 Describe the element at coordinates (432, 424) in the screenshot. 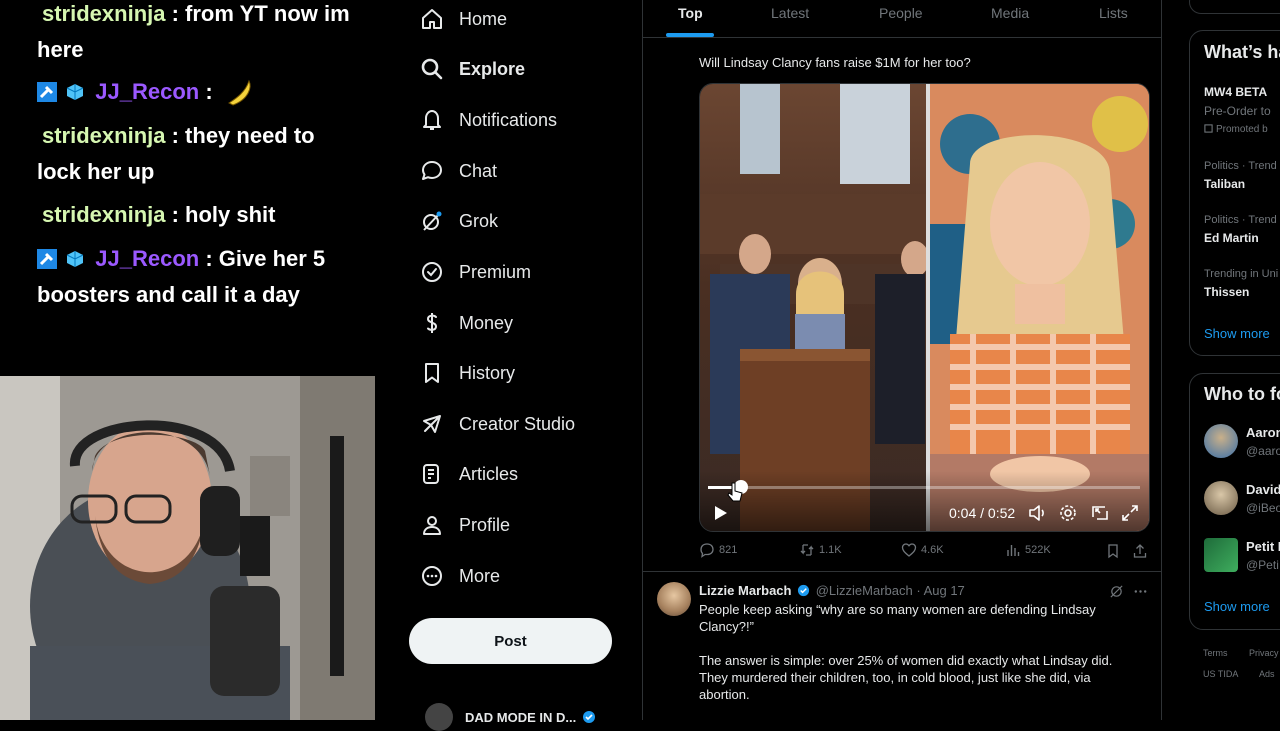

I see `rocket-icon` at that location.